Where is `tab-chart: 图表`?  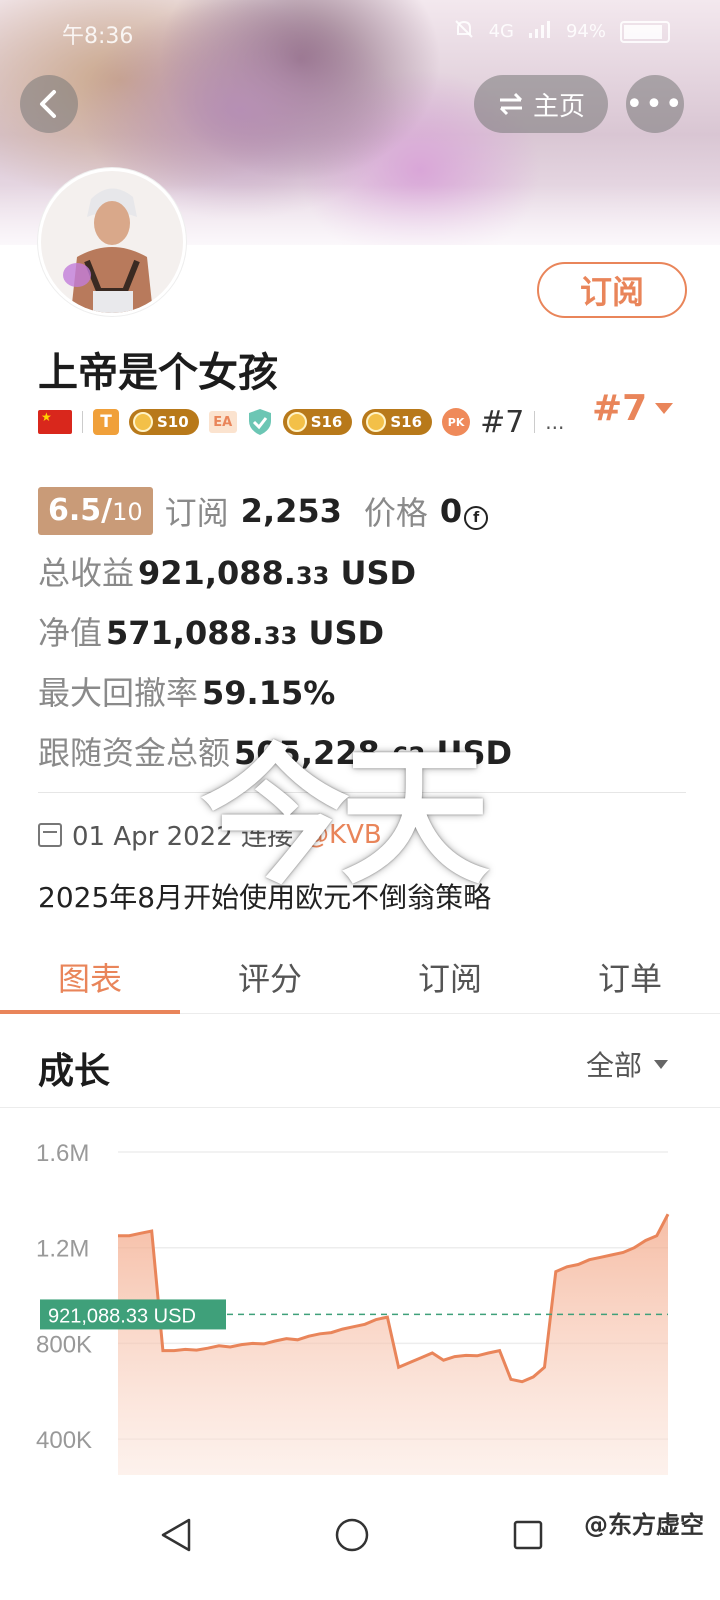
tab-chart: 图表 is located at coordinates (90, 977).